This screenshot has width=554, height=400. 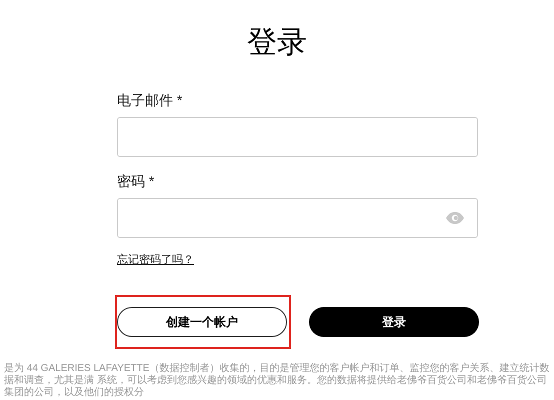 I want to click on privacy-notice: 是为 44 GALERIES LAFAYETTE（数据控制者）收集的，目的是管理您的客户帐户和订单、监控您的客户关系、建立统计数据和调查，尤其是满 系统，可以考虑到您感兴趣的领域的优惠和服务。您的数据将提供给老佛爷百货公司和老佛爷百货公司集团的公司，以及他们的授权分, so click(x=276, y=380).